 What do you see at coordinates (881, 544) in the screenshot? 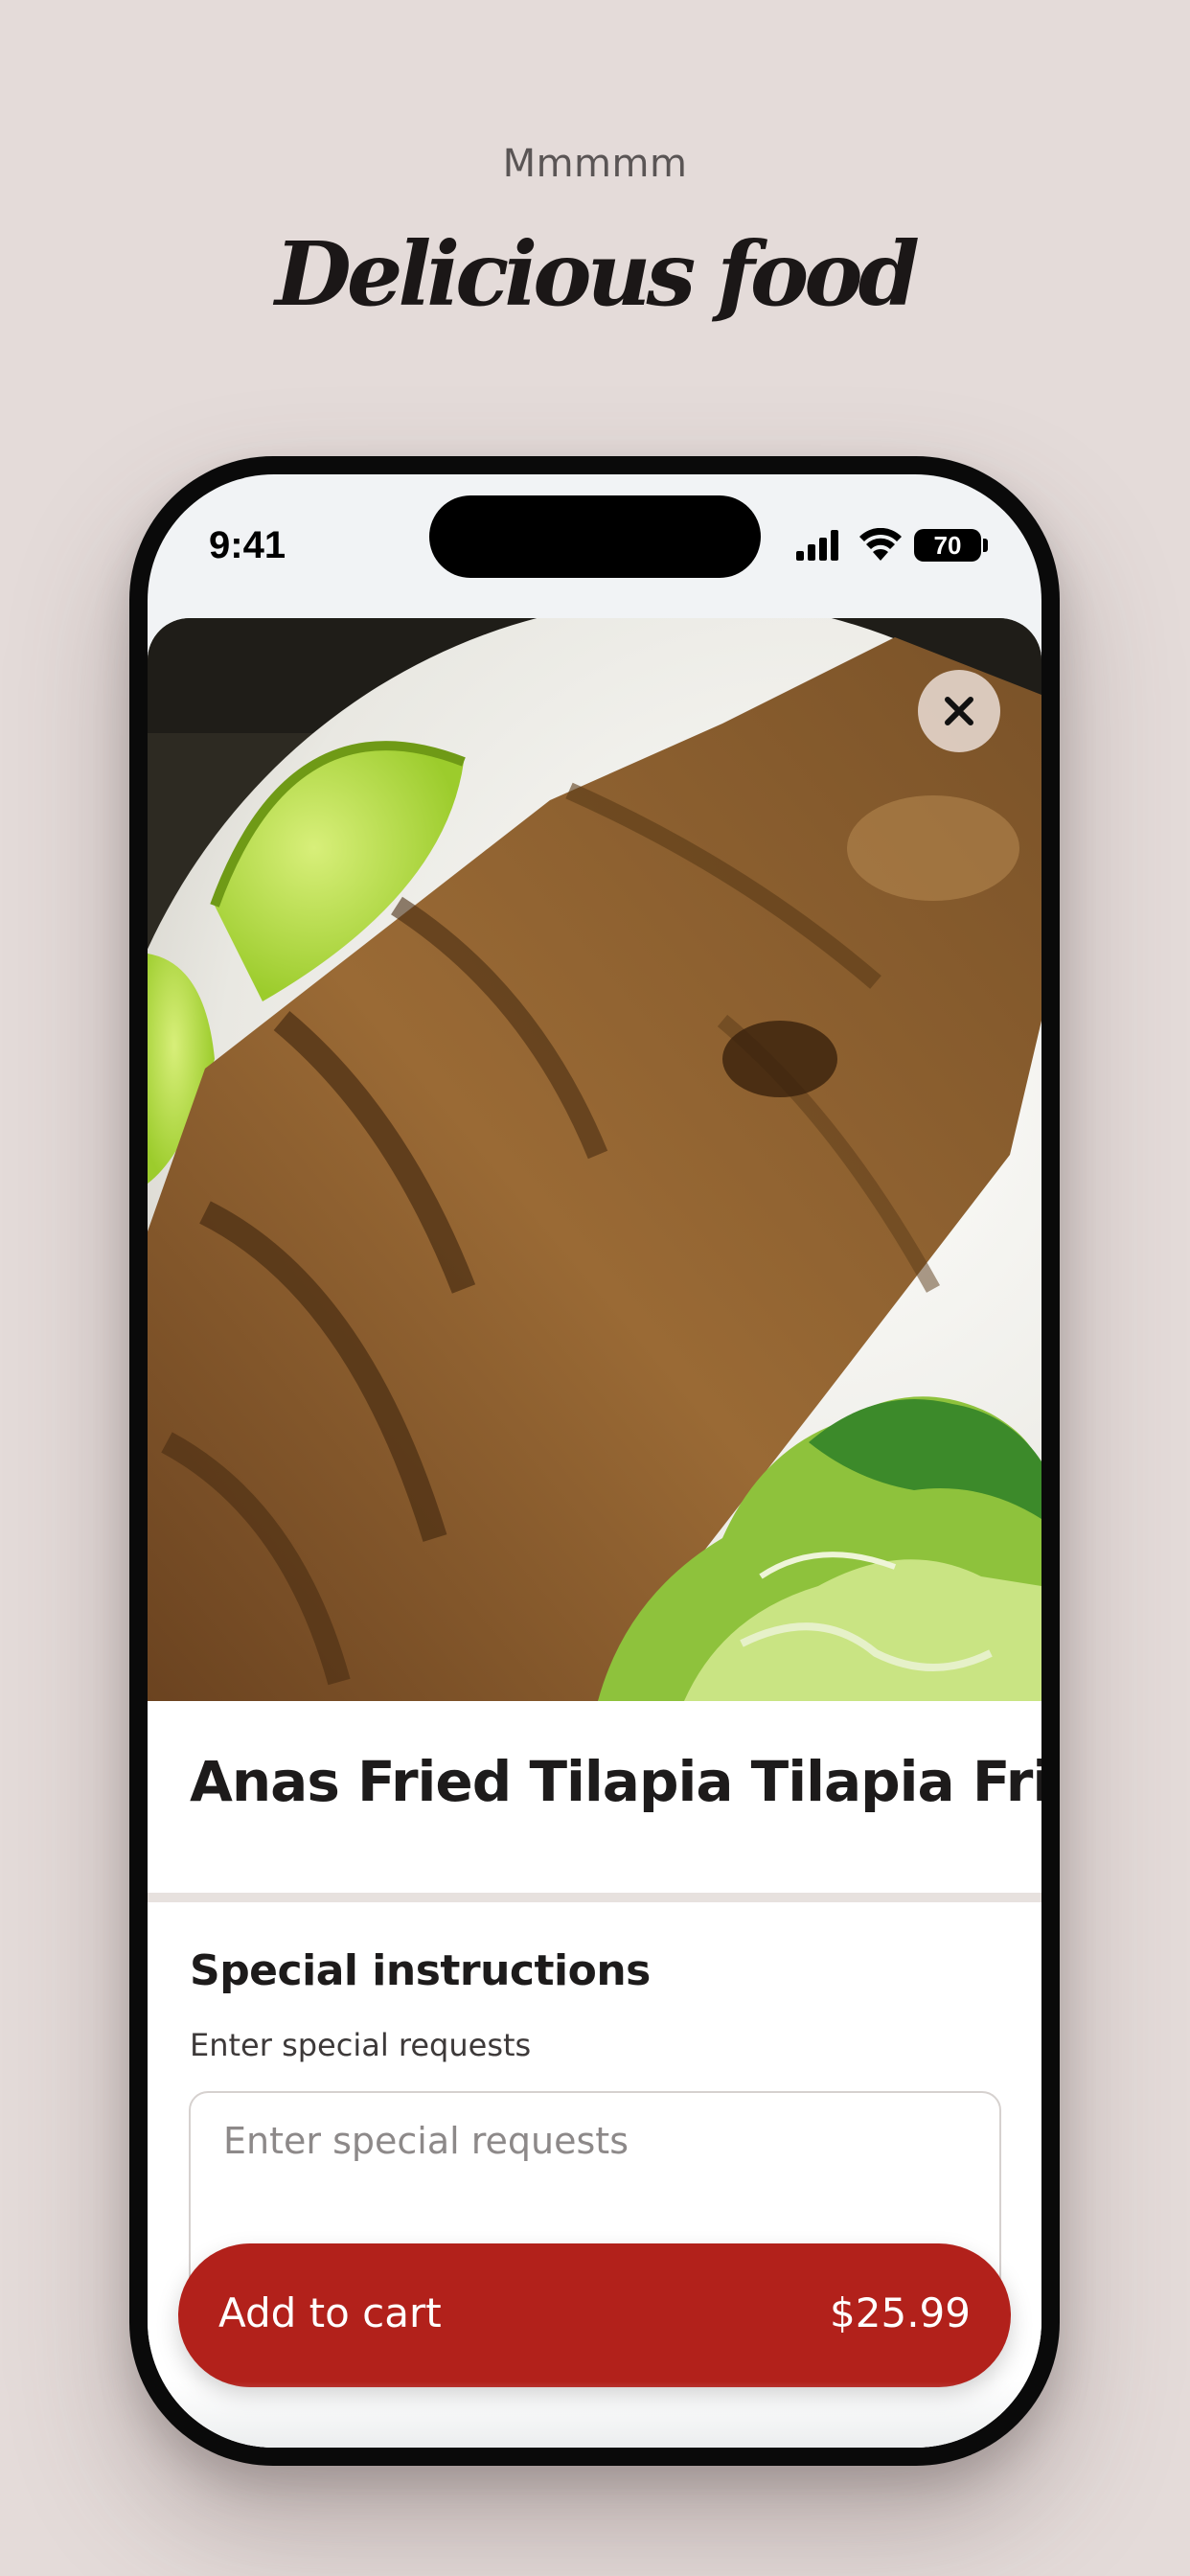
I see `wifi-icon` at bounding box center [881, 544].